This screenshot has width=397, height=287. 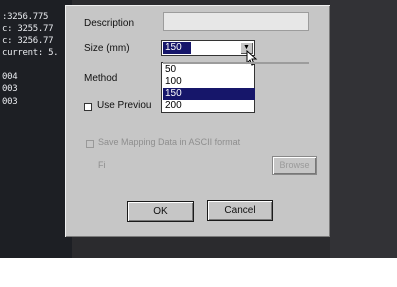 I want to click on save-mapping-checkbox, so click(x=90, y=144).